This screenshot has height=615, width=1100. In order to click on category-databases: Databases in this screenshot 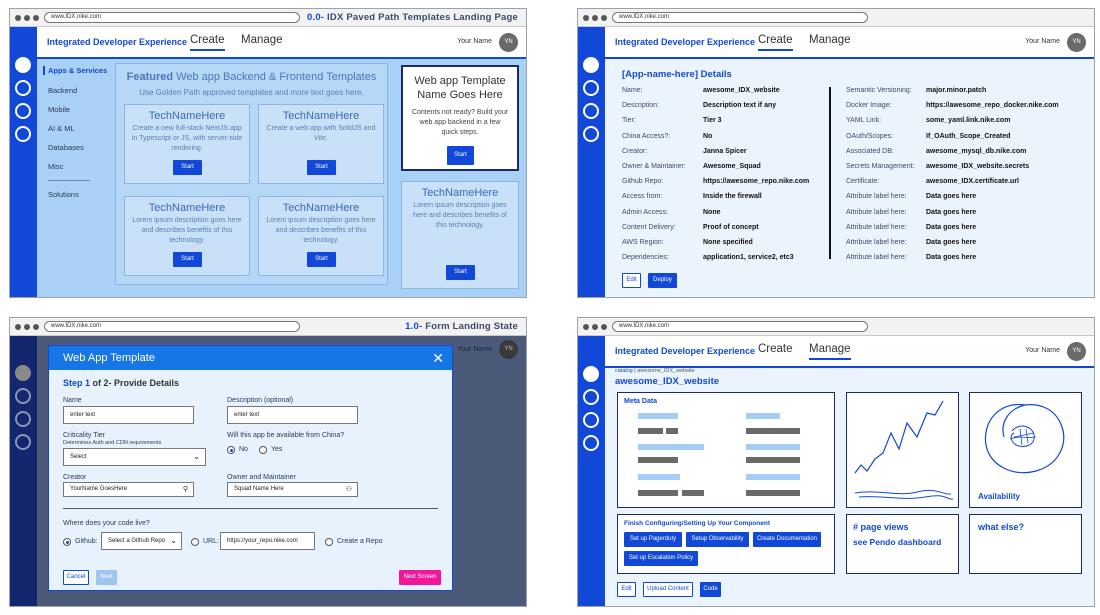, I will do `click(66, 147)`.